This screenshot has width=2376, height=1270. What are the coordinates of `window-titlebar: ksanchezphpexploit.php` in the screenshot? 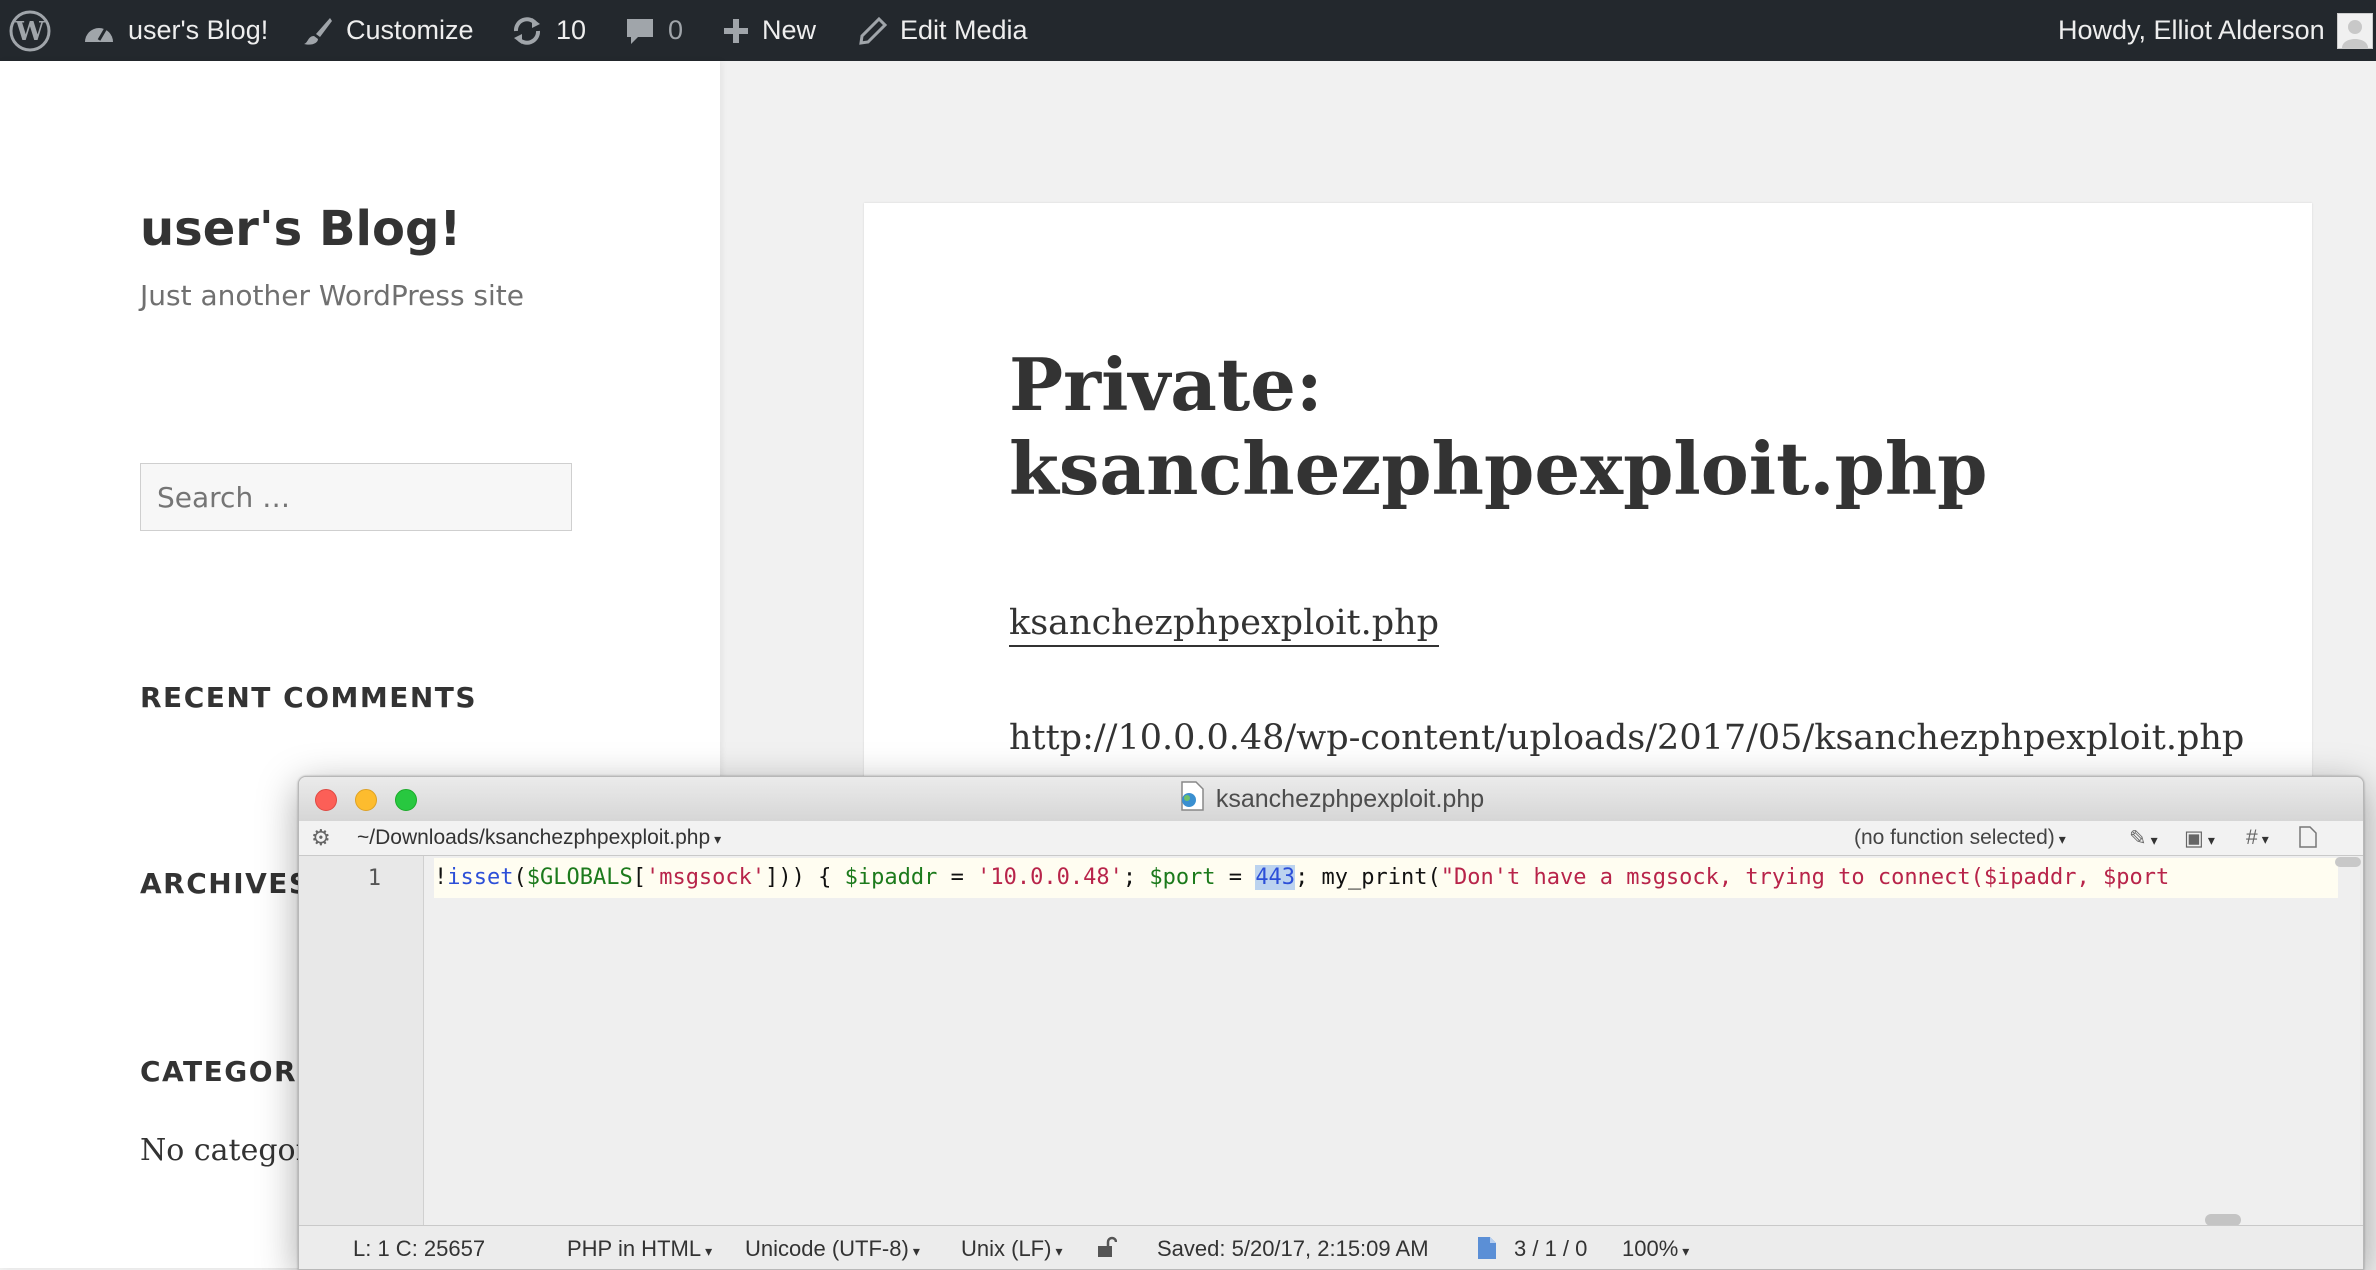 It's located at (1331, 799).